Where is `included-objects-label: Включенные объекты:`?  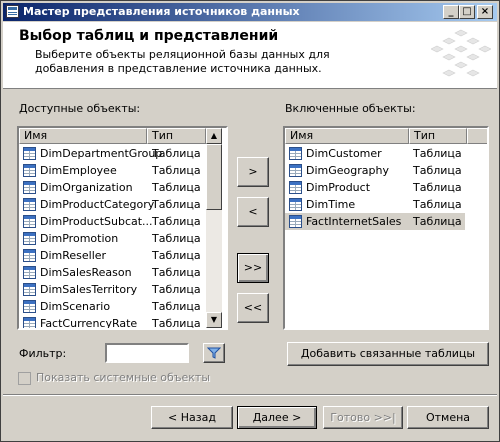
included-objects-label: Включенные объекты: is located at coordinates (350, 108).